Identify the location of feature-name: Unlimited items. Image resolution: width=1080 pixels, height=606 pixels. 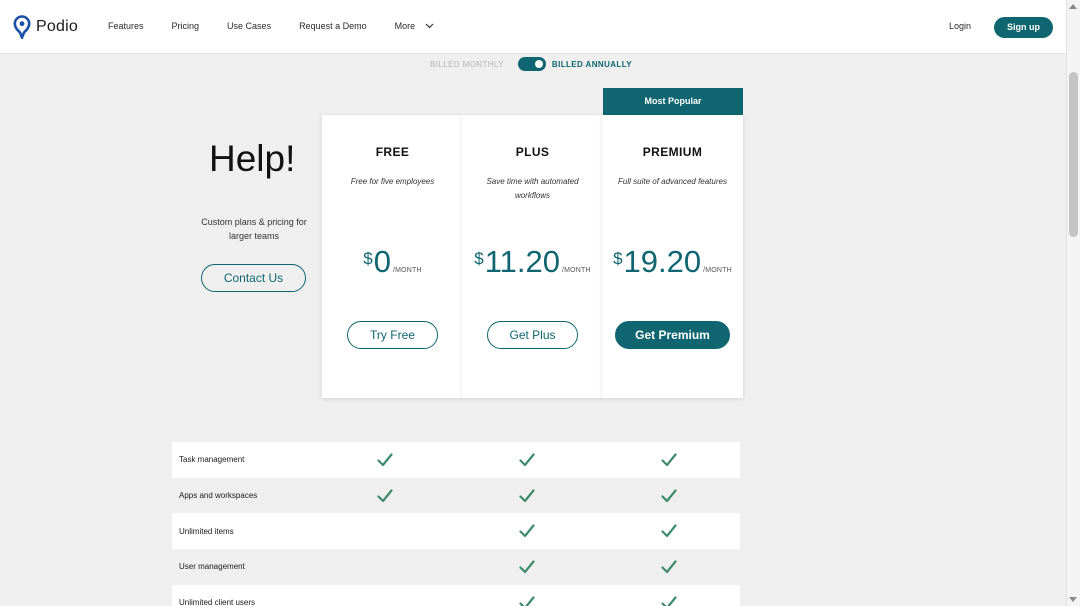
(206, 531).